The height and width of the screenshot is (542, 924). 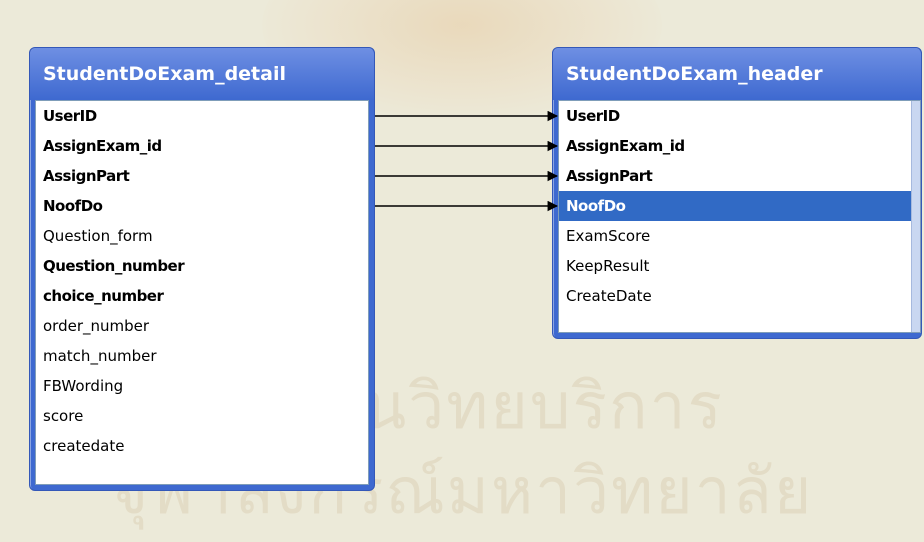 What do you see at coordinates (202, 416) in the screenshot?
I see `field-detail-score: score` at bounding box center [202, 416].